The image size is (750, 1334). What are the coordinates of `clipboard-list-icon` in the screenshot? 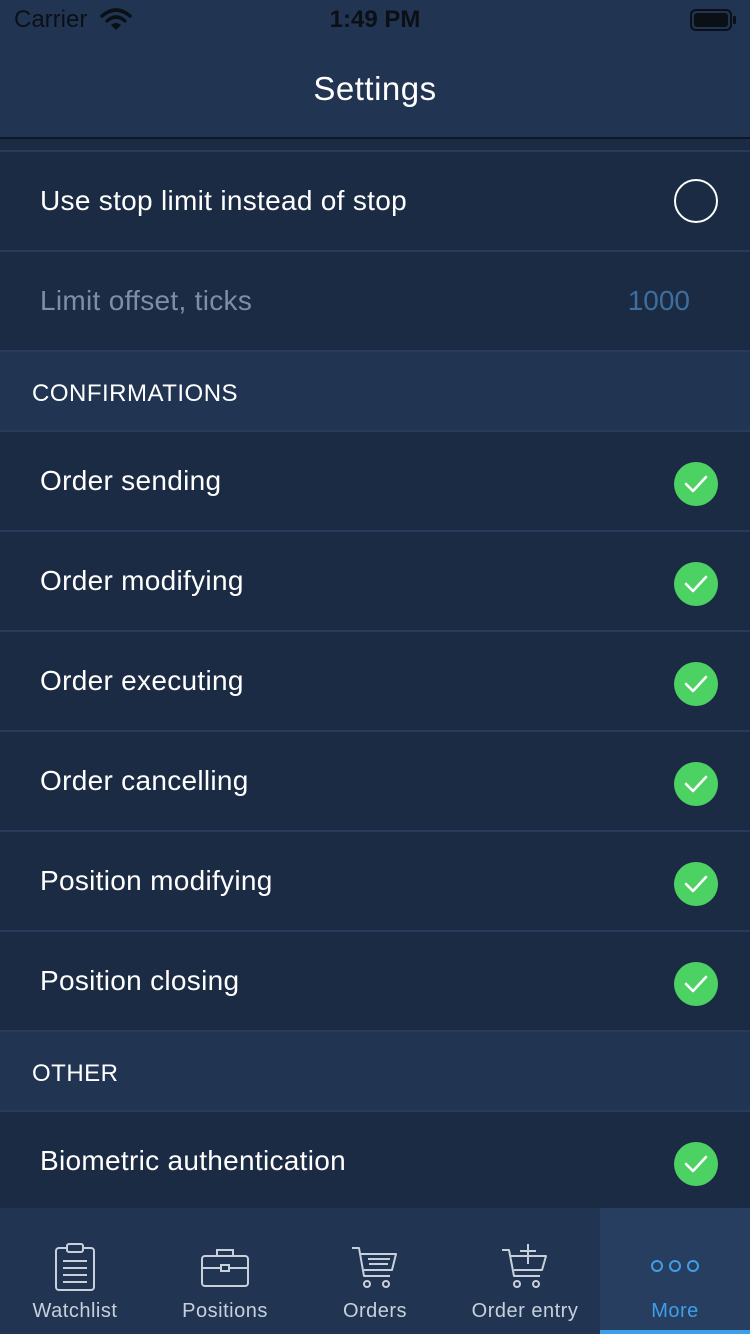 It's located at (75, 1267).